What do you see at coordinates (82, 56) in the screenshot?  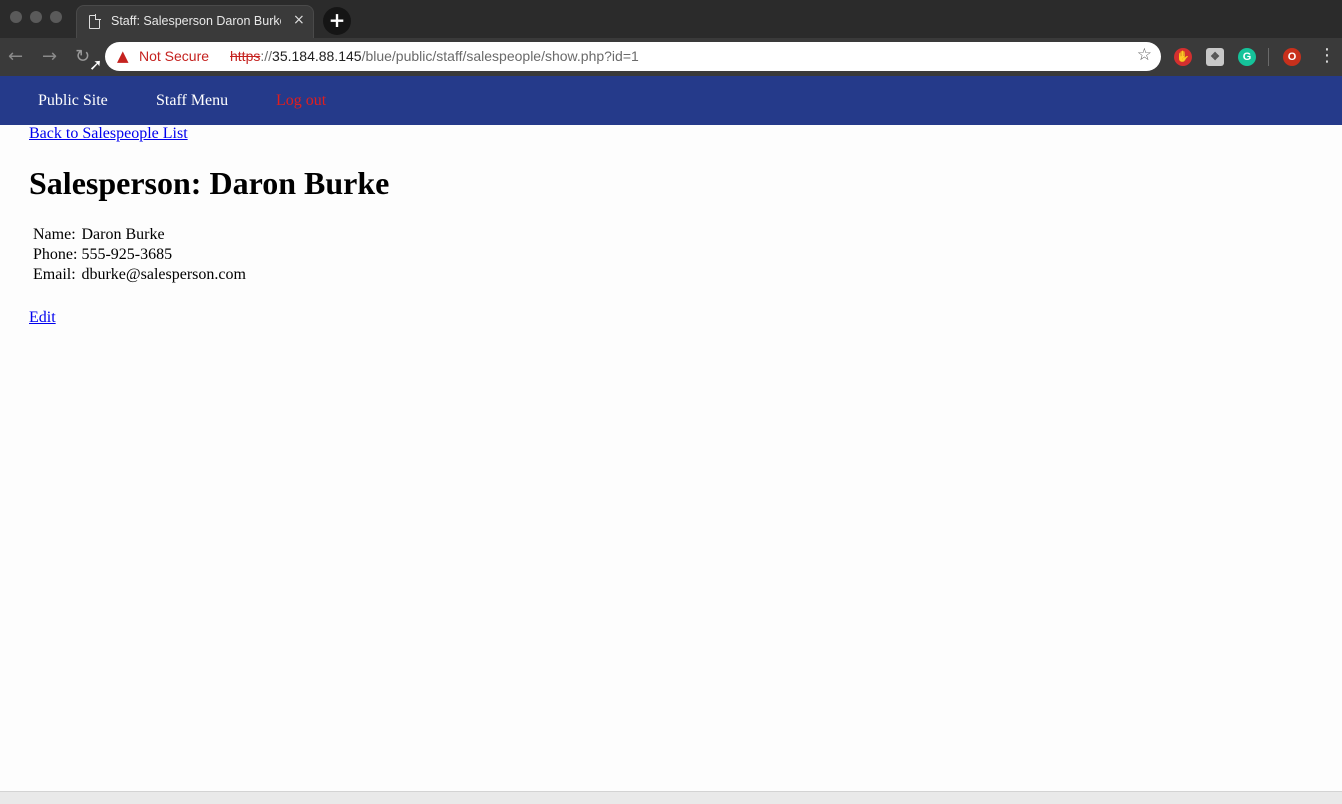 I see `reload-icon: ↻` at bounding box center [82, 56].